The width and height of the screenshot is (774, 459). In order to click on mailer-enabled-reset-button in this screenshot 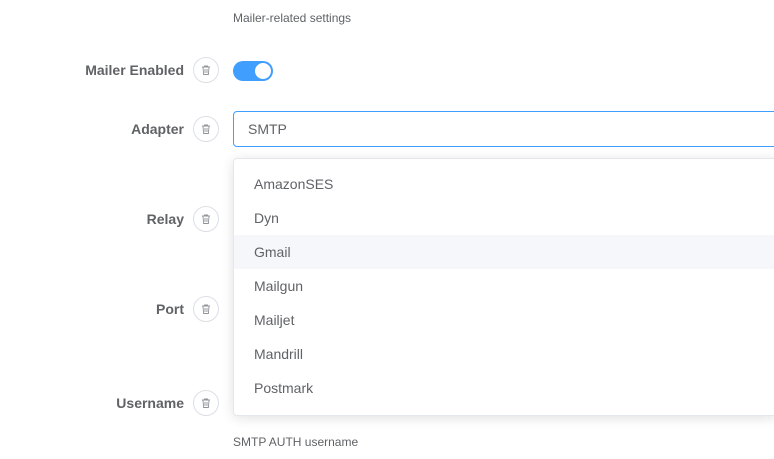, I will do `click(206, 70)`.